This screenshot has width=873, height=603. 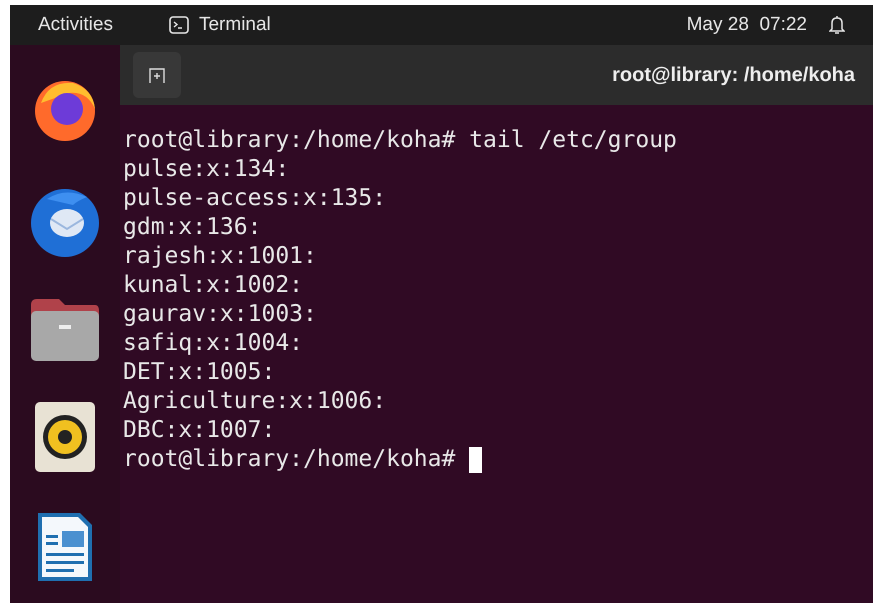 What do you see at coordinates (192, 227) in the screenshot?
I see `terminal-line: gdm:x:136:` at bounding box center [192, 227].